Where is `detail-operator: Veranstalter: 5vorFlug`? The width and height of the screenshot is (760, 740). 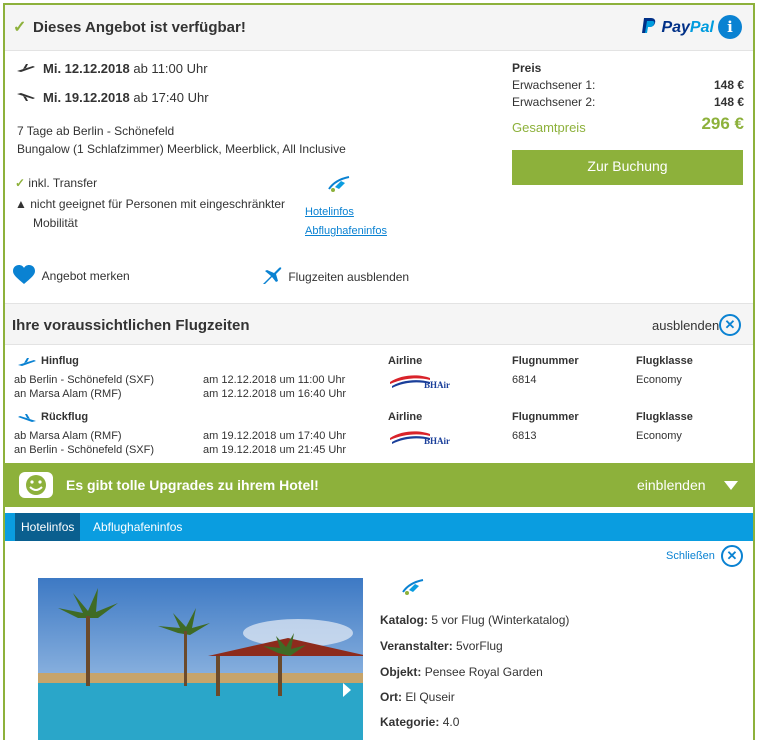
detail-operator: Veranstalter: 5vorFlug is located at coordinates (441, 646).